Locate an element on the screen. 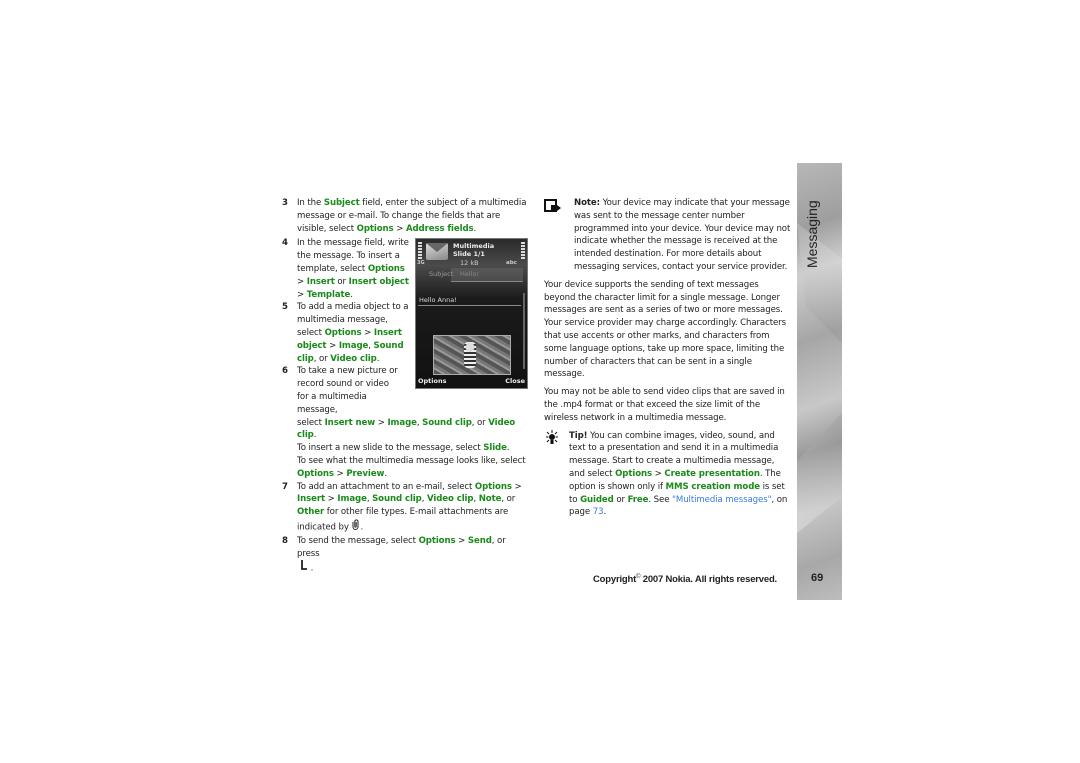  page-number: 69 is located at coordinates (817, 578).